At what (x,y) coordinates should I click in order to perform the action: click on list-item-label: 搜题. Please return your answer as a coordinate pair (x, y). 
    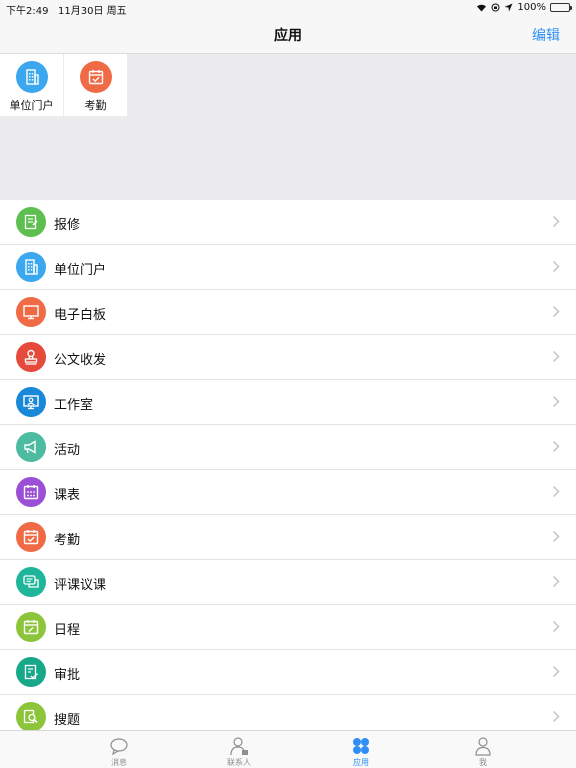
    Looking at the image, I should click on (67, 720).